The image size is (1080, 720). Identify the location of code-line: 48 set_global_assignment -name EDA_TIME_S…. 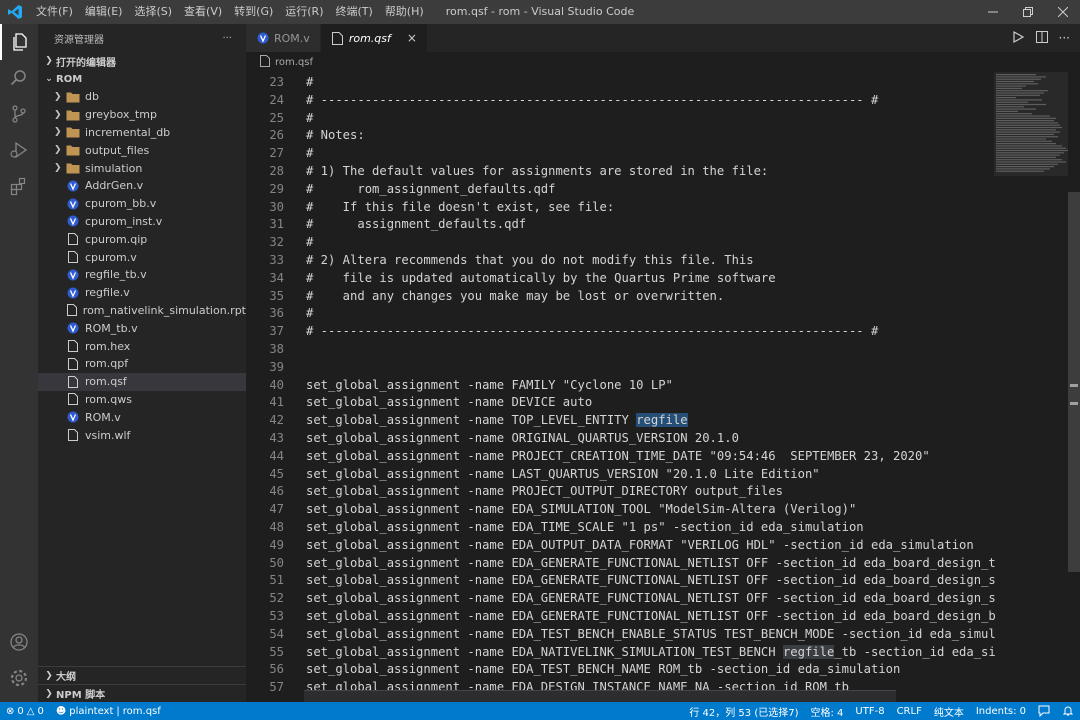
(621, 528).